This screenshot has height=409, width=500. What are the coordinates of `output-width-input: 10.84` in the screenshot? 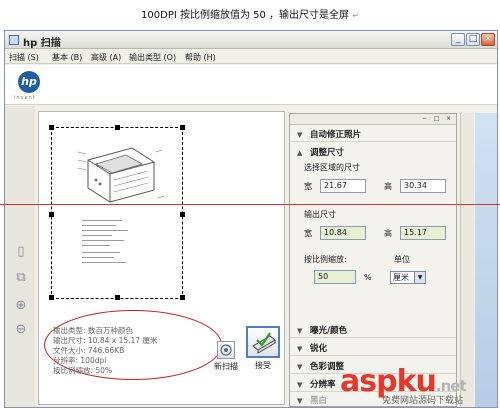 It's located at (343, 233).